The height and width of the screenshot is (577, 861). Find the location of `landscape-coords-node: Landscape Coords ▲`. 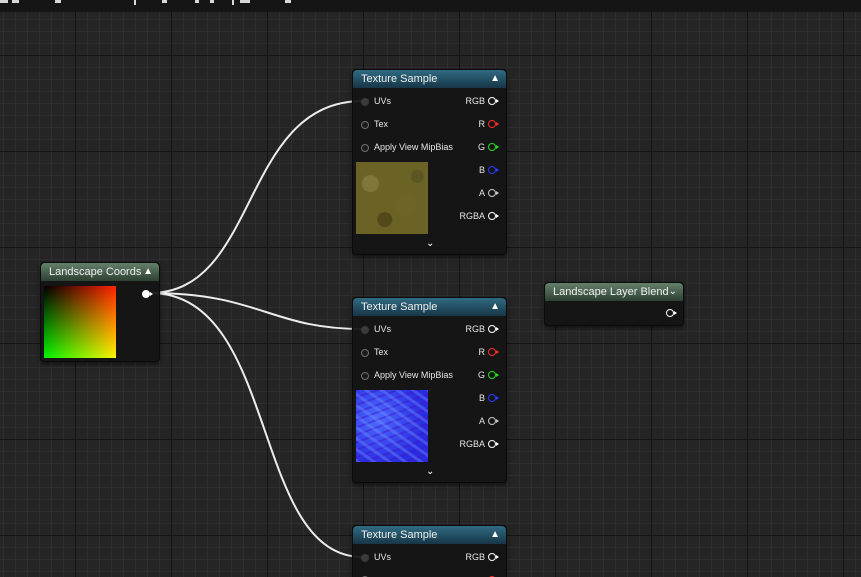

landscape-coords-node: Landscape Coords ▲ is located at coordinates (100, 312).